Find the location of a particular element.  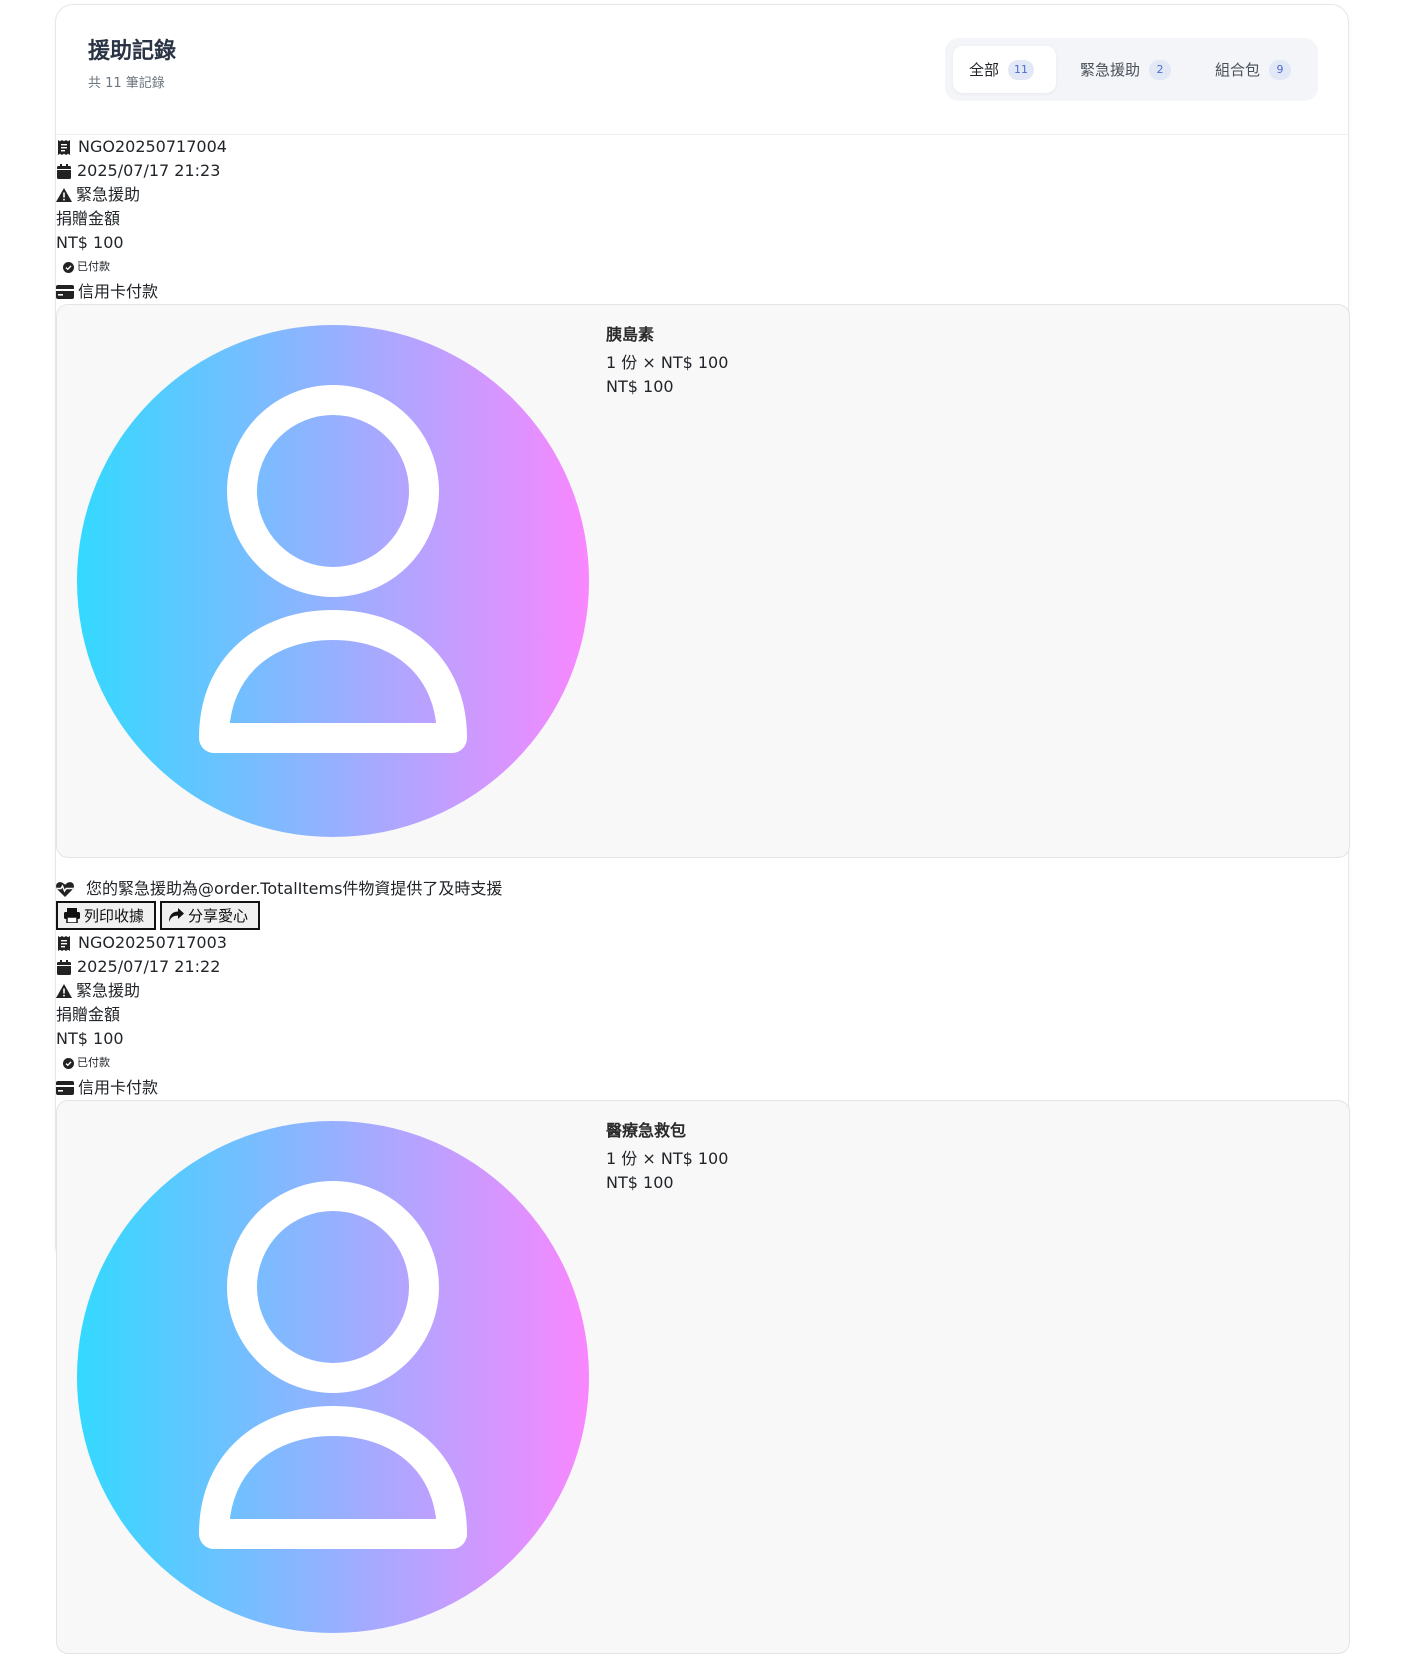

tab-bundle: 組合包 9 is located at coordinates (1254, 69).